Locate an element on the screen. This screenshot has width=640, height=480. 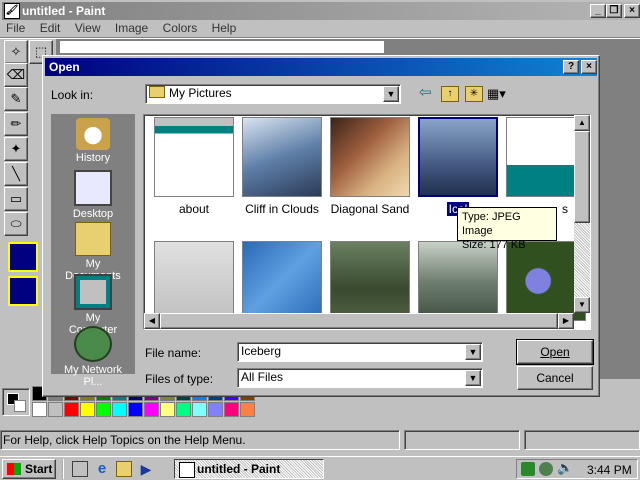
menu-colors: Colors is located at coordinates (180, 28).